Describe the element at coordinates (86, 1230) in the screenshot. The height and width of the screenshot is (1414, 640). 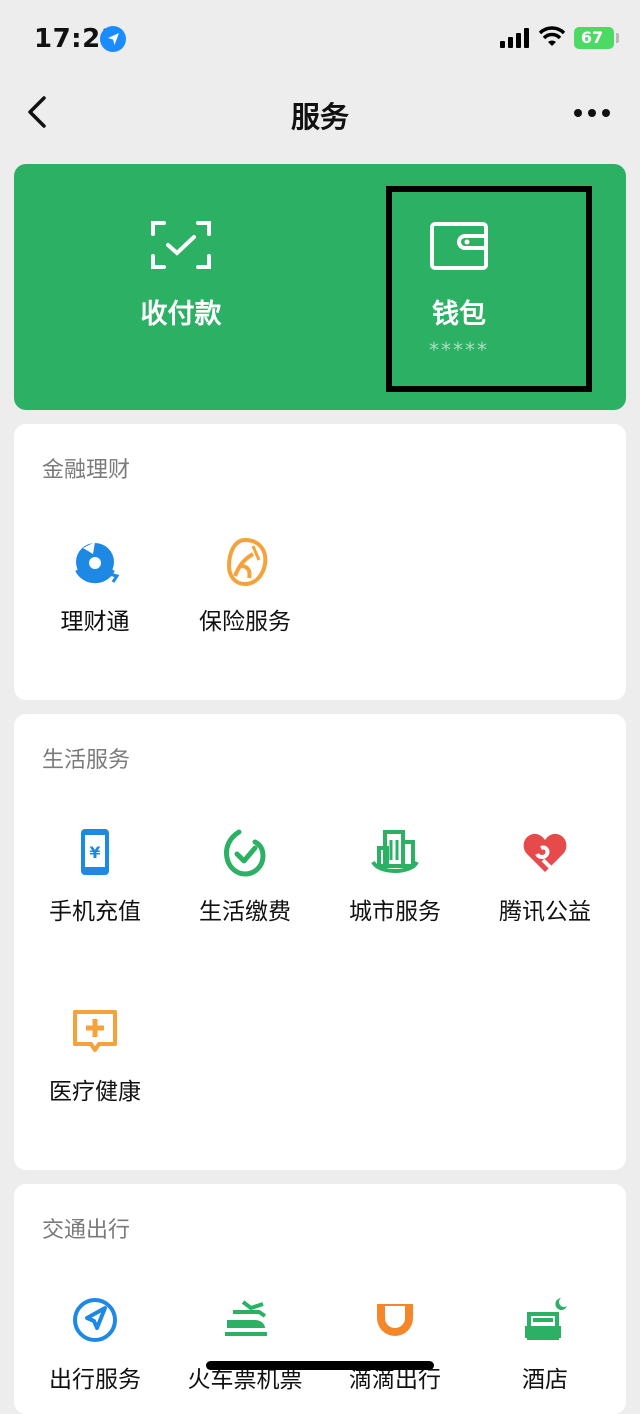
I see `travel-section-title: 交通出行` at that location.